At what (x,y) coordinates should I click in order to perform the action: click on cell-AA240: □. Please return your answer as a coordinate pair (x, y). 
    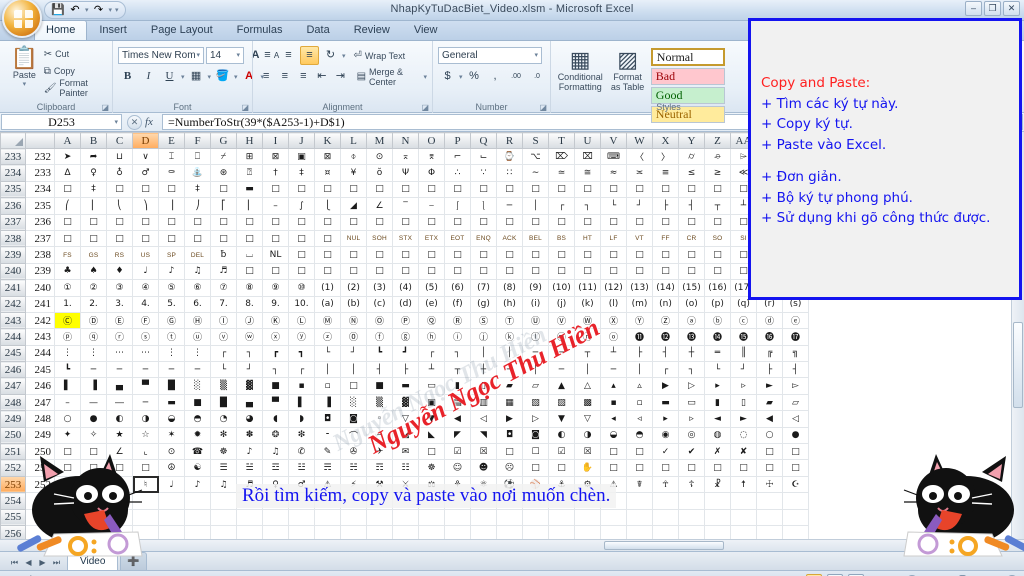
    Looking at the image, I should click on (717, 272).